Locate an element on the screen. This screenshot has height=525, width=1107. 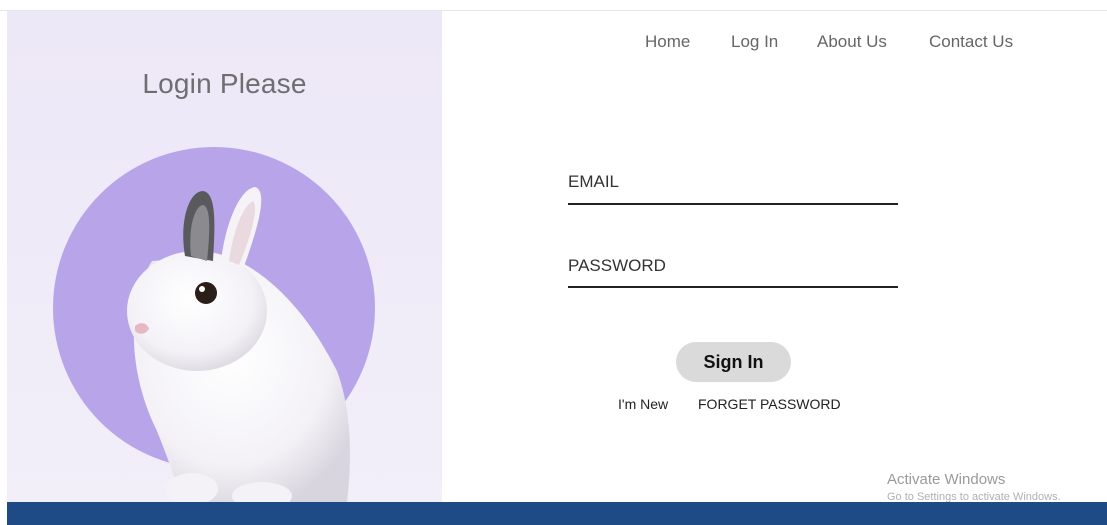
nav-contact-link: Contact Us is located at coordinates (971, 42).